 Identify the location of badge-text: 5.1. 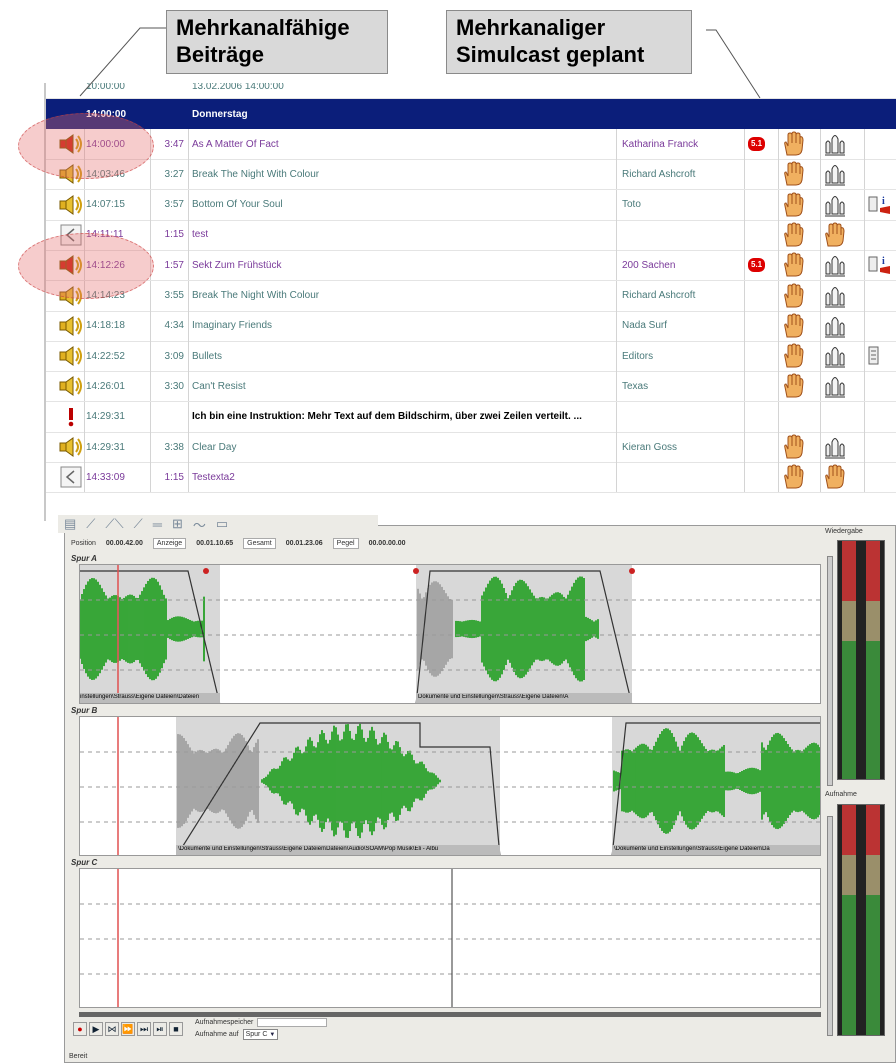
(757, 265).